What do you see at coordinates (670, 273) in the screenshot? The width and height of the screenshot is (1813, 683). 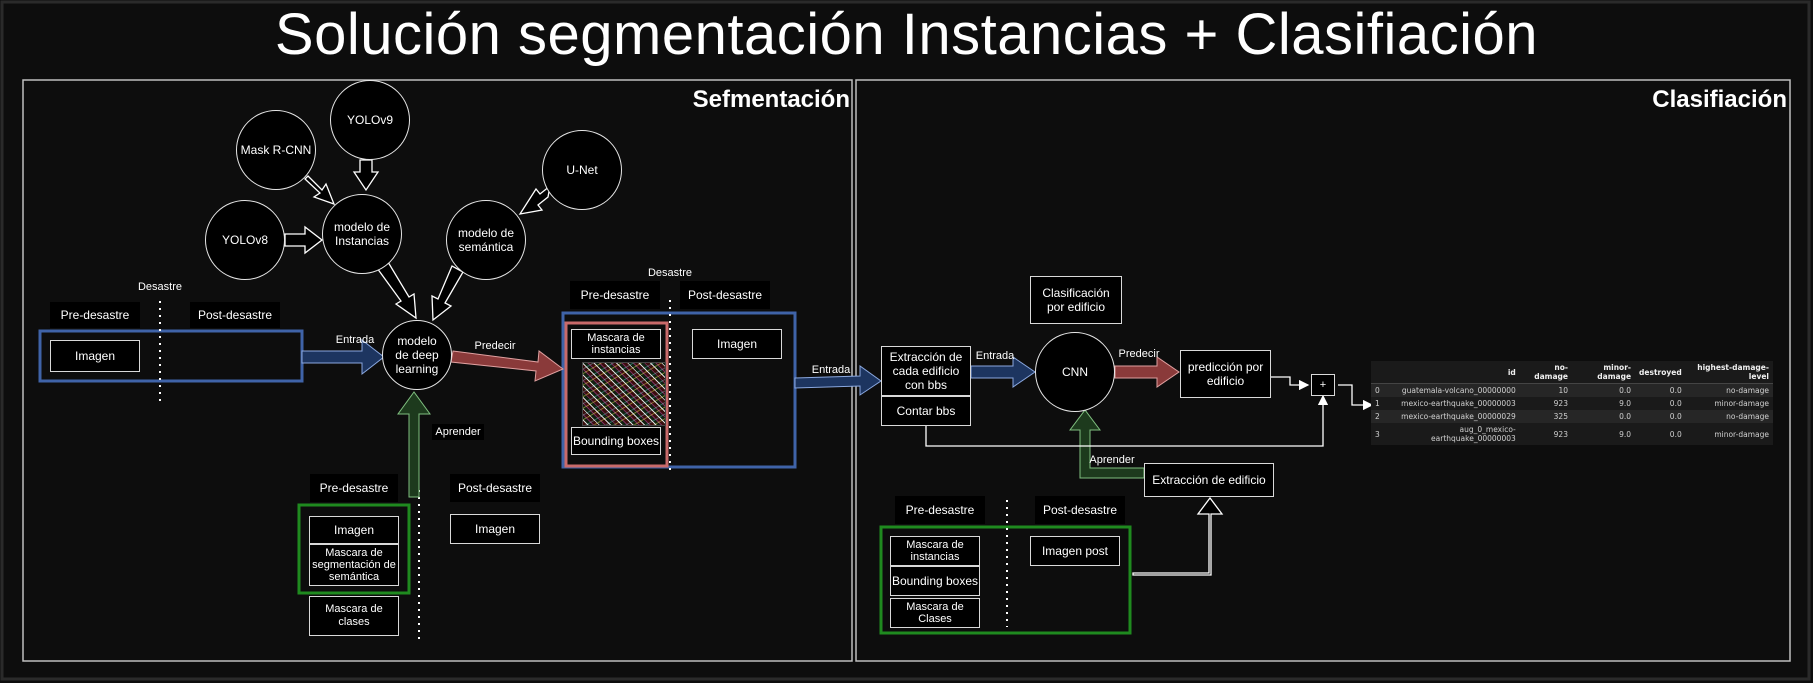 I see `output-group-title: Desastre` at bounding box center [670, 273].